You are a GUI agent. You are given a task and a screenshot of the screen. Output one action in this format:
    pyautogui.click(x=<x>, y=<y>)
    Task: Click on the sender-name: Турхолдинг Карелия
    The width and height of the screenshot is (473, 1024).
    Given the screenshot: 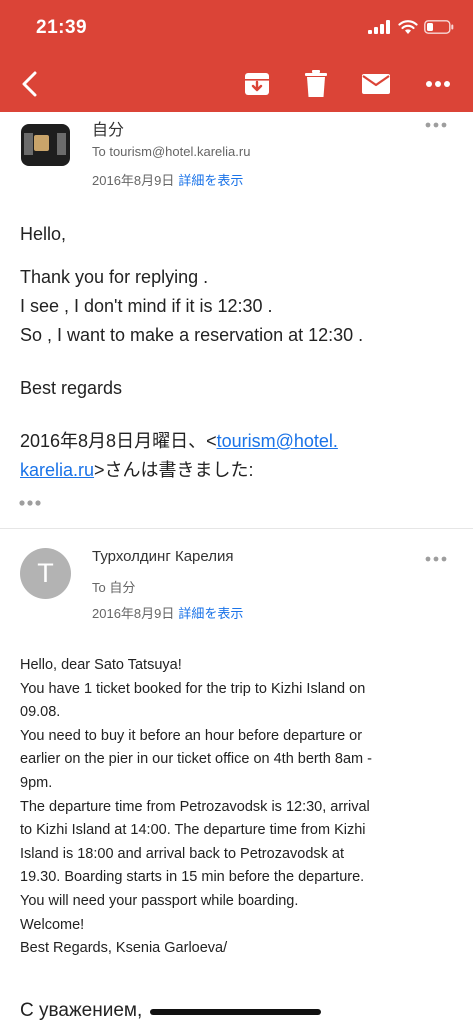 What is the action you would take?
    pyautogui.click(x=163, y=556)
    